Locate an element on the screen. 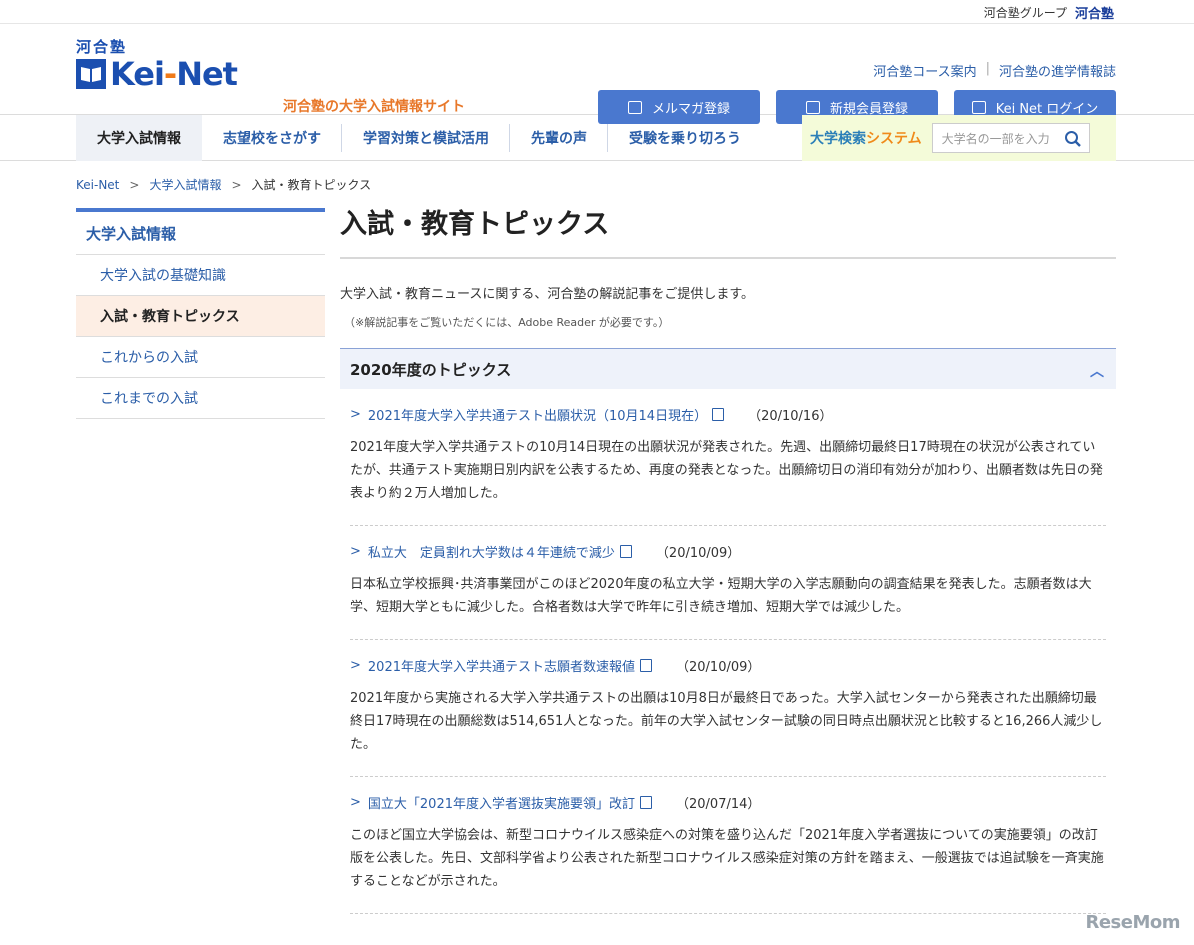 The image size is (1194, 945). sidebar-title: 大学入試情報 is located at coordinates (200, 231).